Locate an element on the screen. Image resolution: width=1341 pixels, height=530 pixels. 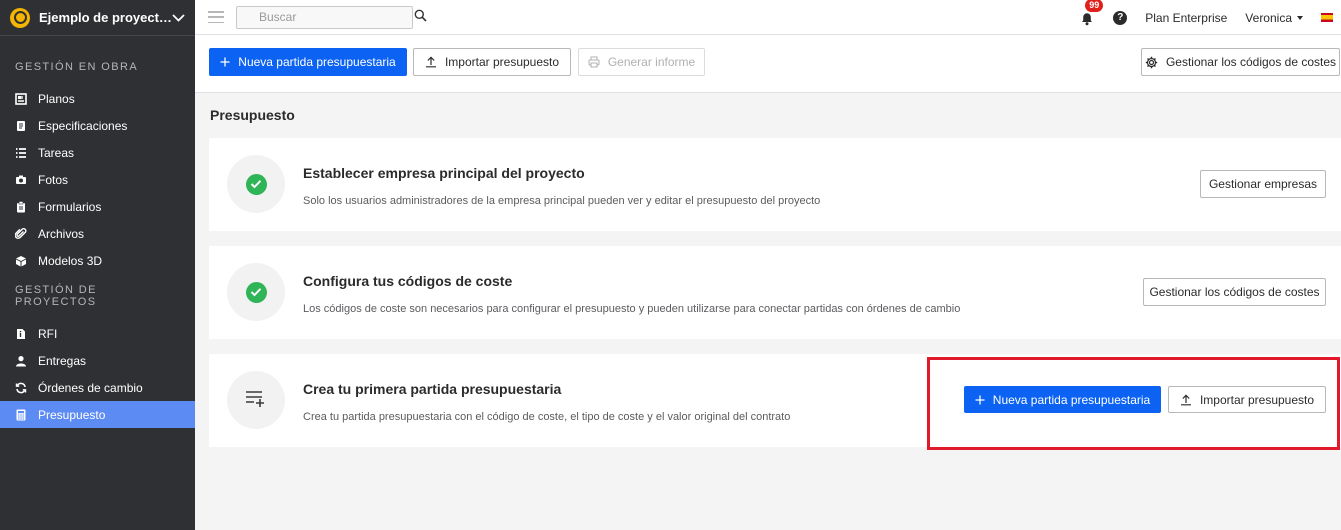
search-box is located at coordinates (331, 17).